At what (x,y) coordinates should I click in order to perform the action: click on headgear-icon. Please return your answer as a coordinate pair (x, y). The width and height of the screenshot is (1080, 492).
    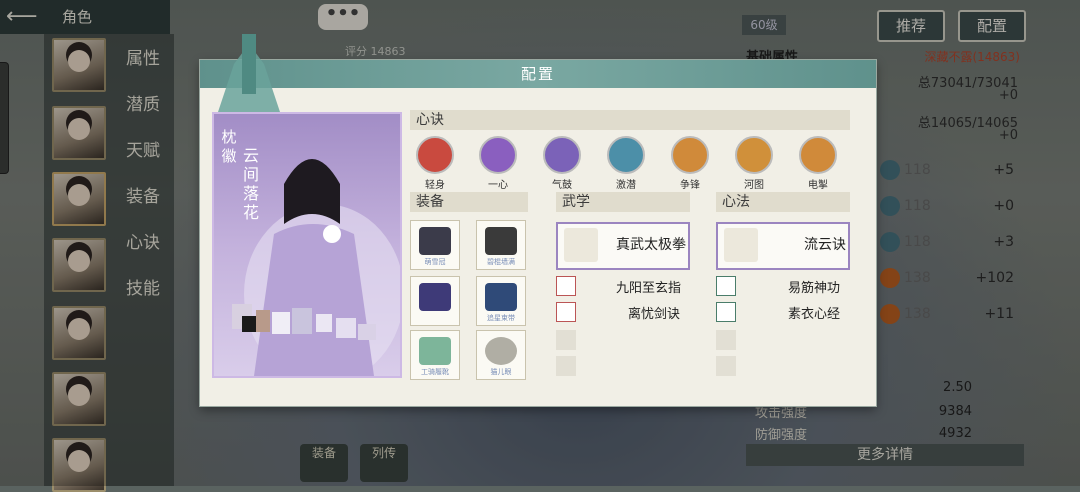
    Looking at the image, I should click on (435, 241).